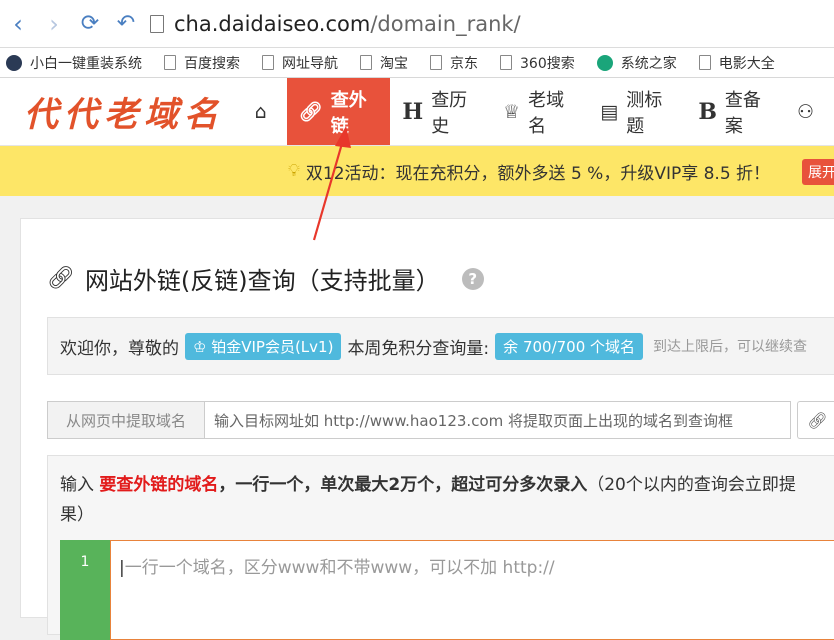  What do you see at coordinates (417, 63) in the screenshot?
I see `bookmarks-bar: 小白一键重装系统 百度搜索 网址导航 淘宝 京东 360搜索 系统之家 电影大全` at bounding box center [417, 63].